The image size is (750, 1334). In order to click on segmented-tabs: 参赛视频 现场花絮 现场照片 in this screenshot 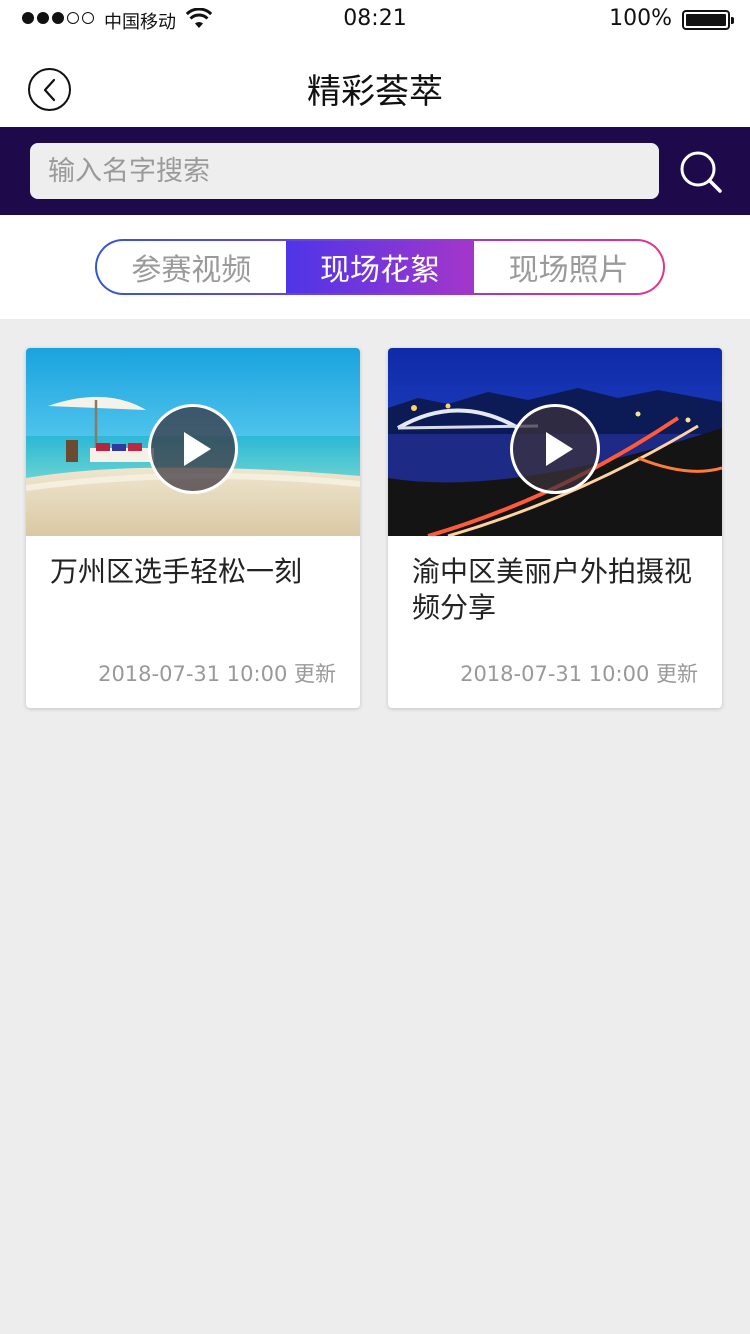, I will do `click(380, 267)`.